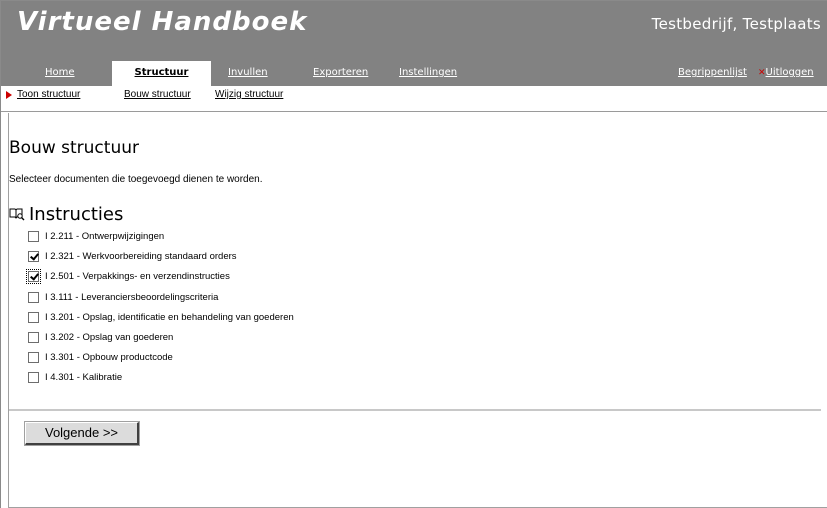 This screenshot has width=827, height=508. What do you see at coordinates (209, 338) in the screenshot?
I see `list-item: I 3.202 - Opslag van goederen` at bounding box center [209, 338].